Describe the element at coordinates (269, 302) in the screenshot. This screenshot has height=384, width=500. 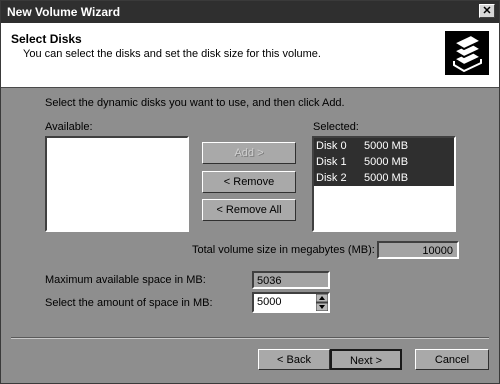
I see `space-input-value: 5000` at that location.